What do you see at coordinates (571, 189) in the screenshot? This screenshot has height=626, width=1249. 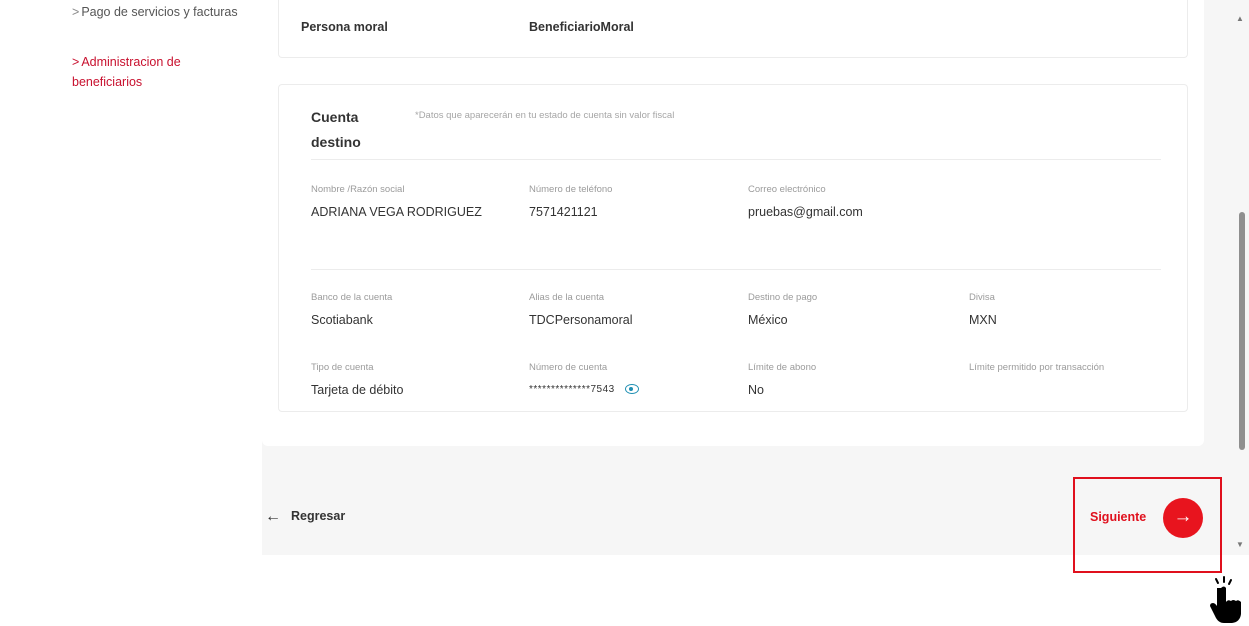 I see `field-label: Número de teléfono` at bounding box center [571, 189].